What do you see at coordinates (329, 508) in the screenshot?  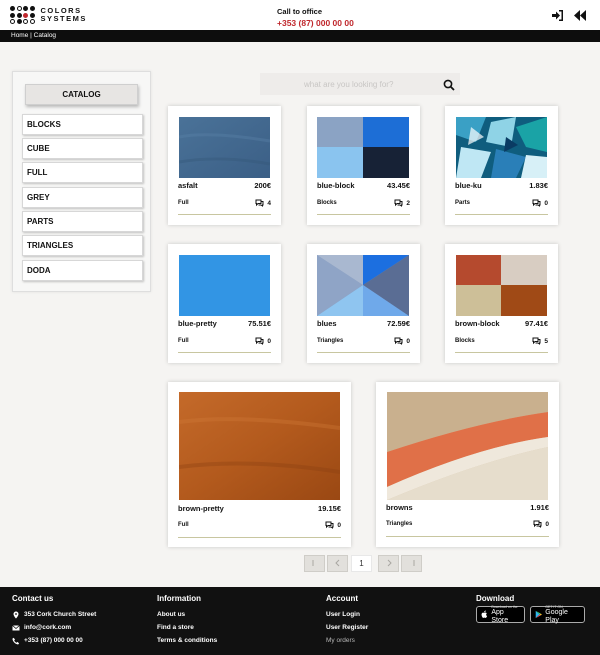 I see `product-price: 19.15€` at bounding box center [329, 508].